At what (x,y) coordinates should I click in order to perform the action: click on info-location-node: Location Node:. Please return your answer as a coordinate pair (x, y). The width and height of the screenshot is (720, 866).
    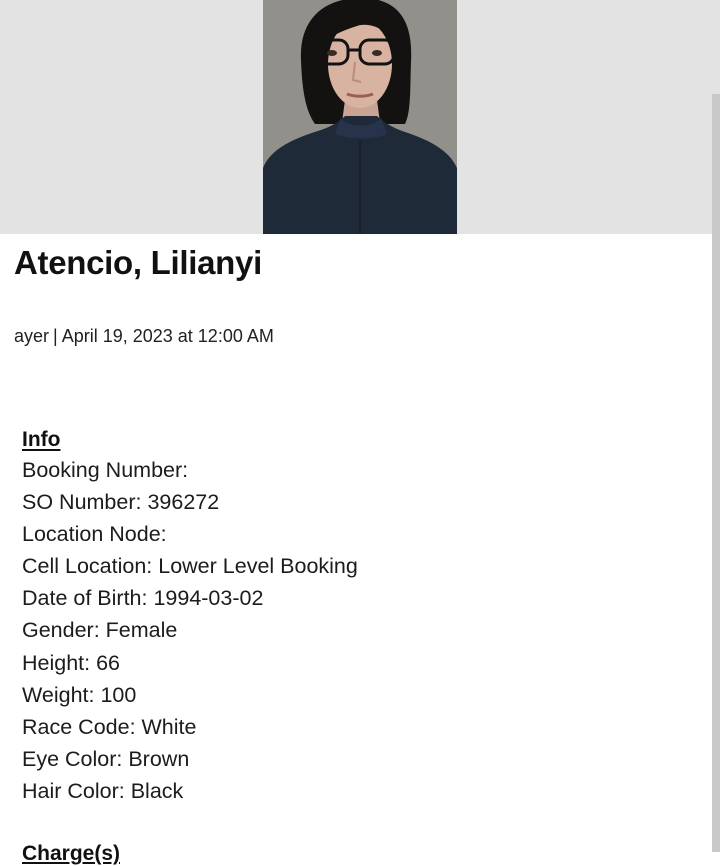
    Looking at the image, I should click on (94, 534).